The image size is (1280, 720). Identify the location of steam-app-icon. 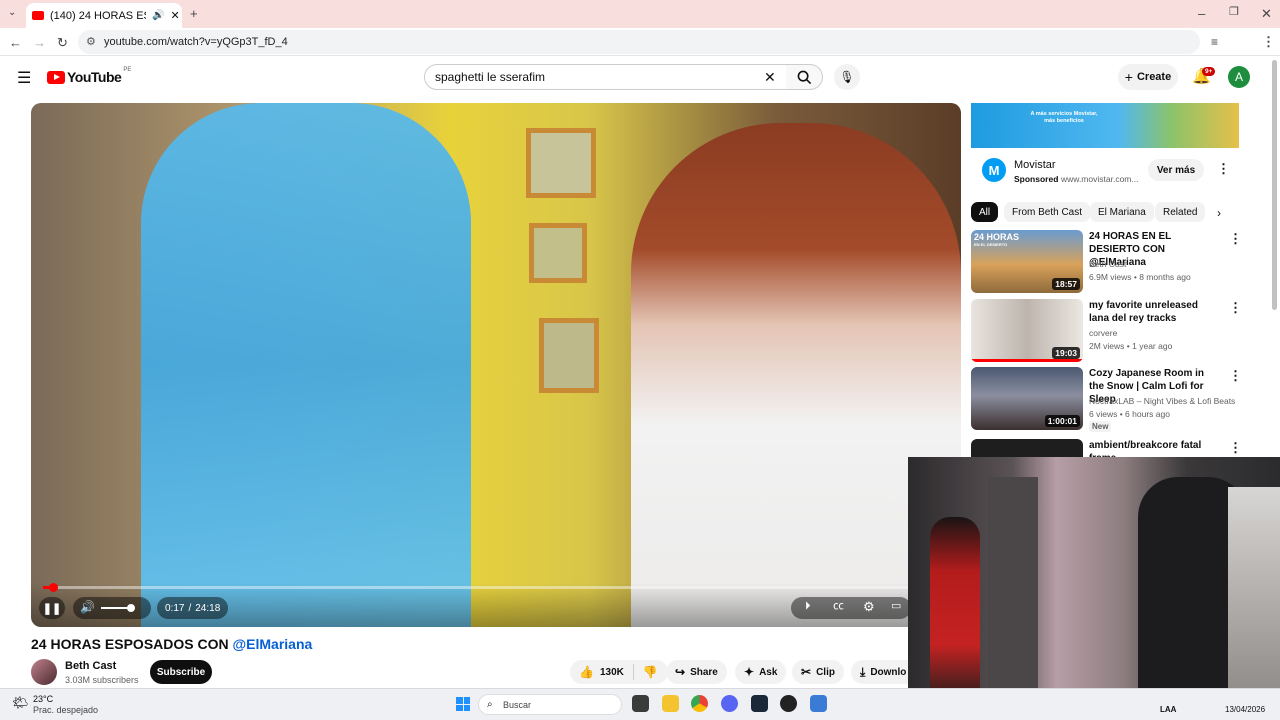
(759, 703).